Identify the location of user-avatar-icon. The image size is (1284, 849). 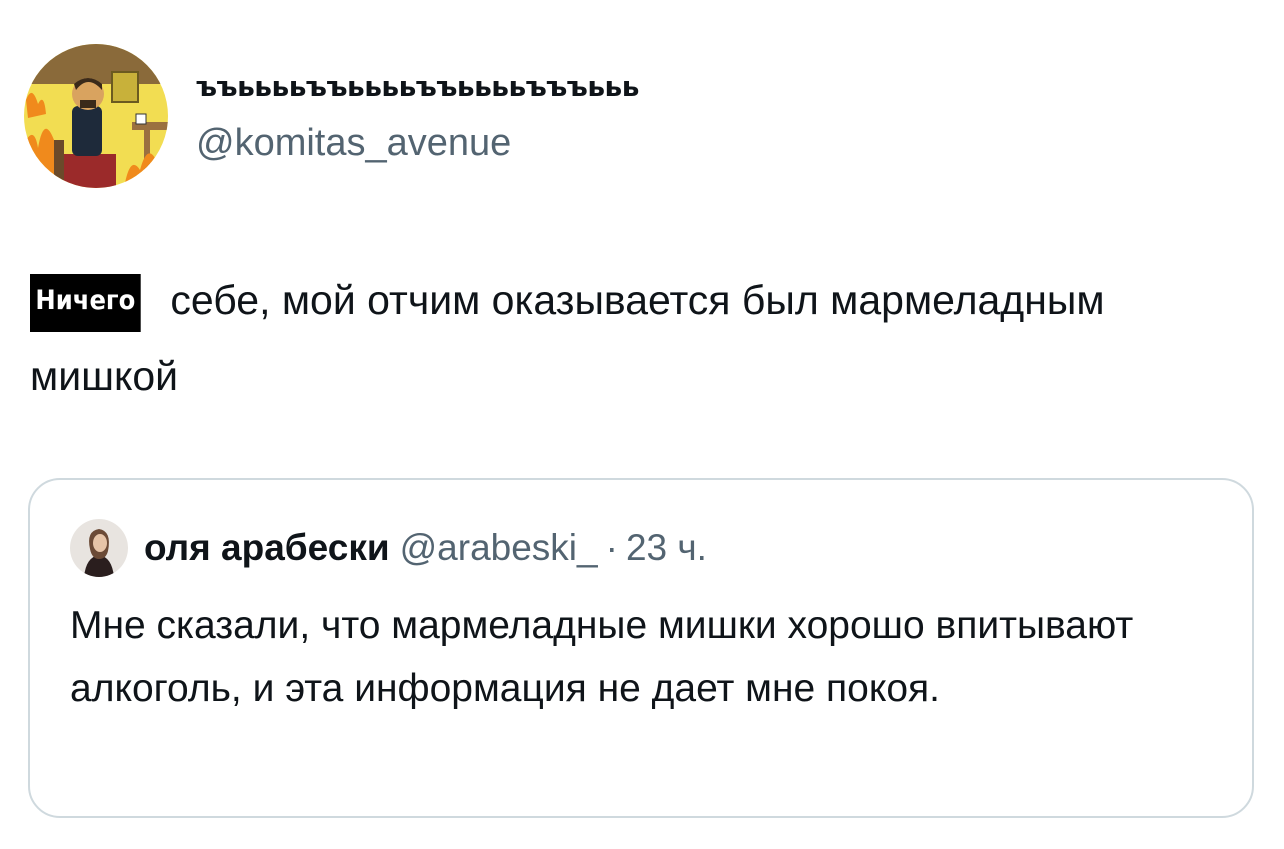
(99, 548).